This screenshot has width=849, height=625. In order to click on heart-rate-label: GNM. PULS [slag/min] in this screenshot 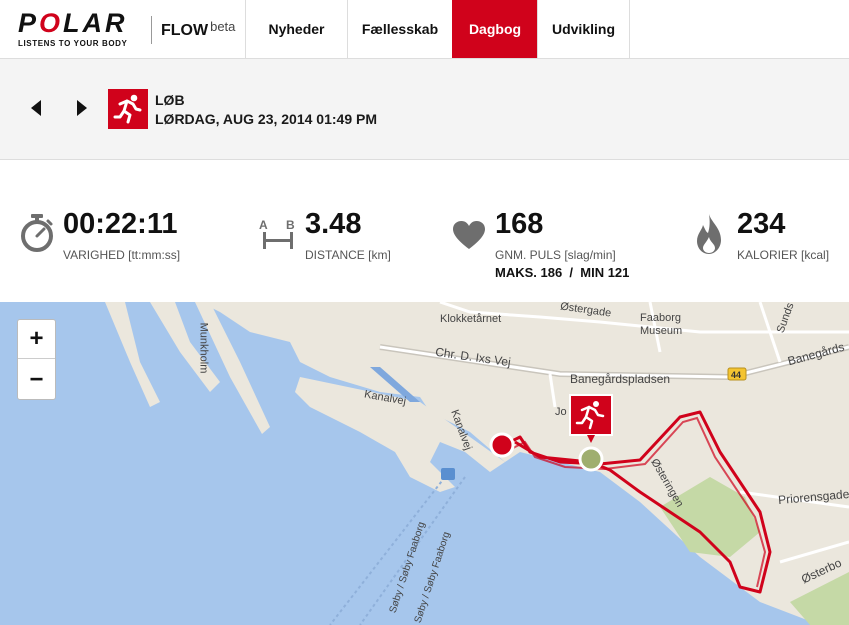, I will do `click(555, 255)`.